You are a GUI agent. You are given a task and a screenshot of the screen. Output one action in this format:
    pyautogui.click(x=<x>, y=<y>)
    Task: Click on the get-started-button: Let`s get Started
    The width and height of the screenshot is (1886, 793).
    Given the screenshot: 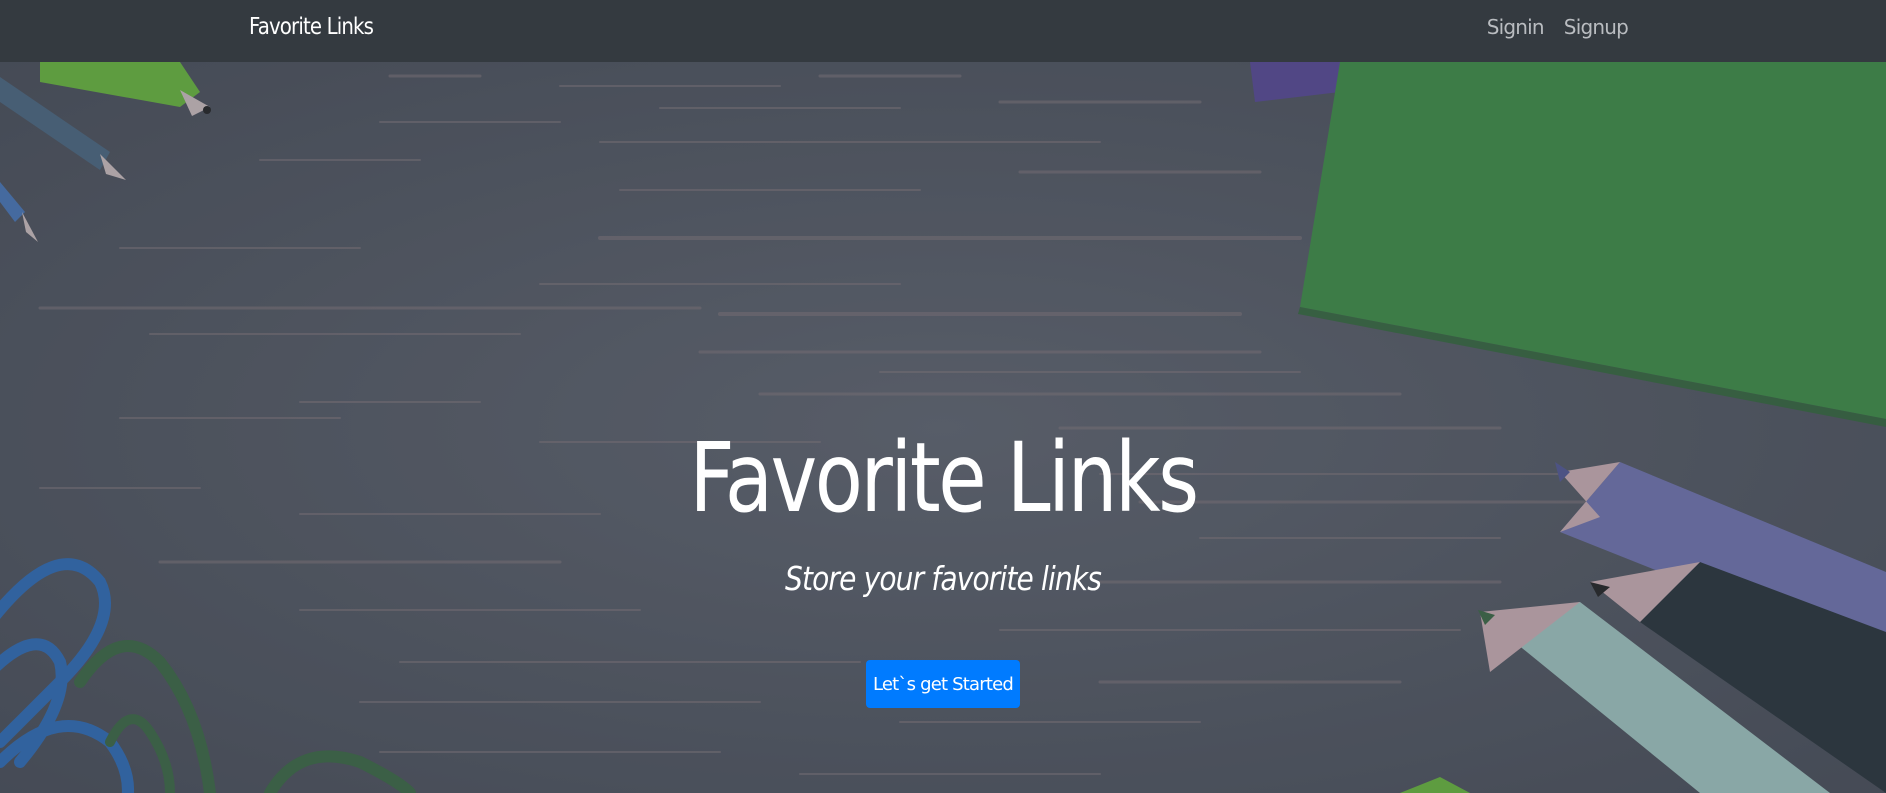 What is the action you would take?
    pyautogui.click(x=943, y=684)
    